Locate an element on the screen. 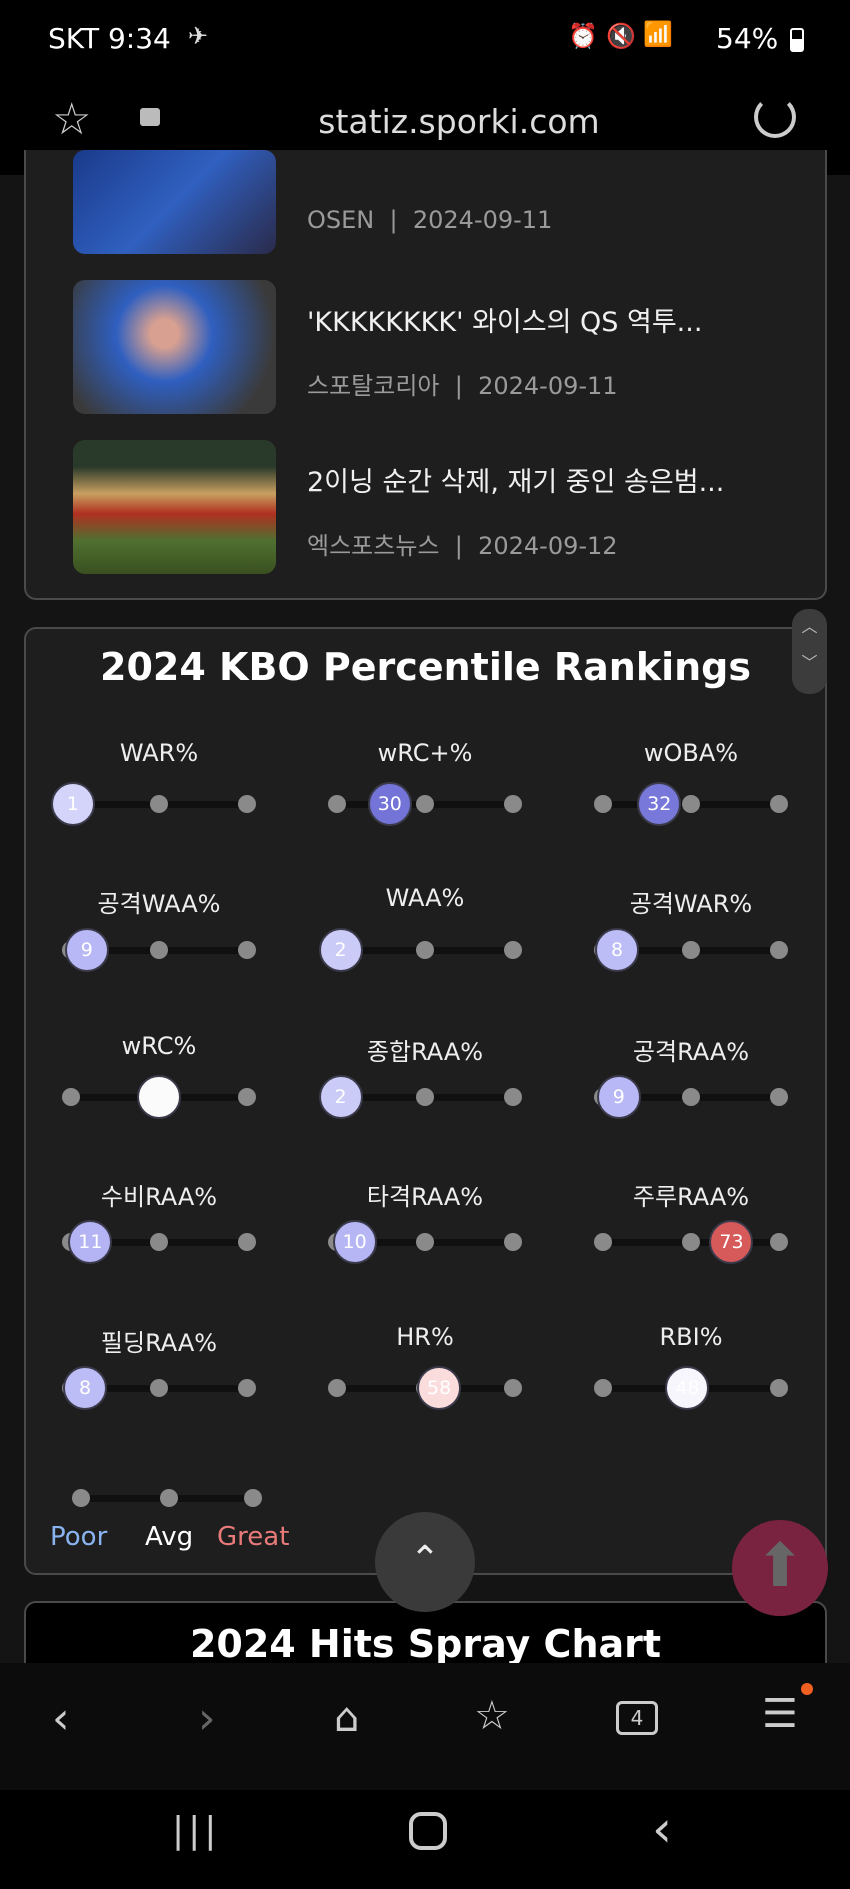 Image resolution: width=850 pixels, height=1889 pixels. percentile-label: 수비RAA% is located at coordinates (159, 1197).